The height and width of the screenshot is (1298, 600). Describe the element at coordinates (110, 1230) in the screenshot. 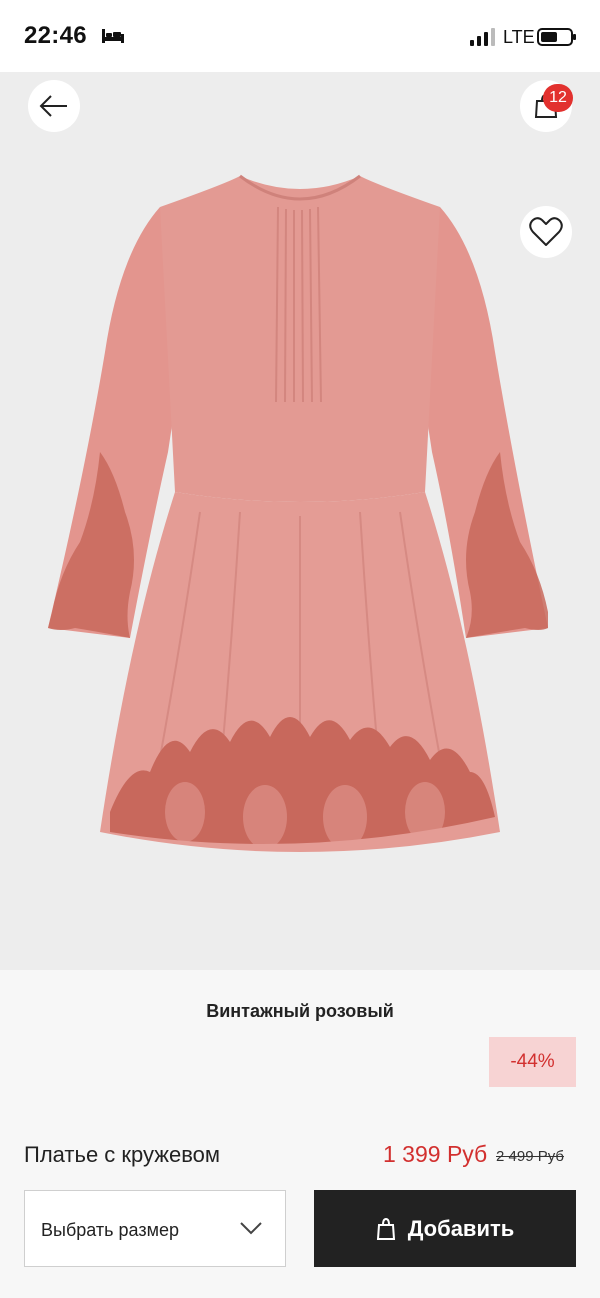

I see `size-select-label: Выбрать размер` at that location.